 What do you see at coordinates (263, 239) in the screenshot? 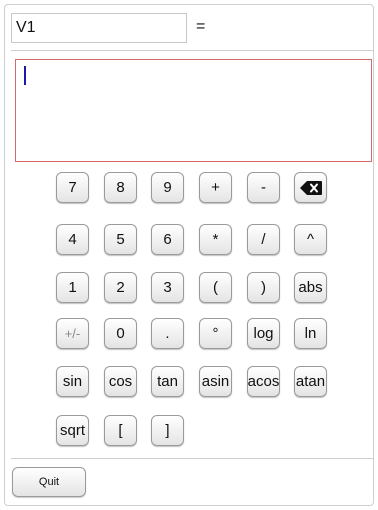
I see `key-divide: /` at bounding box center [263, 239].